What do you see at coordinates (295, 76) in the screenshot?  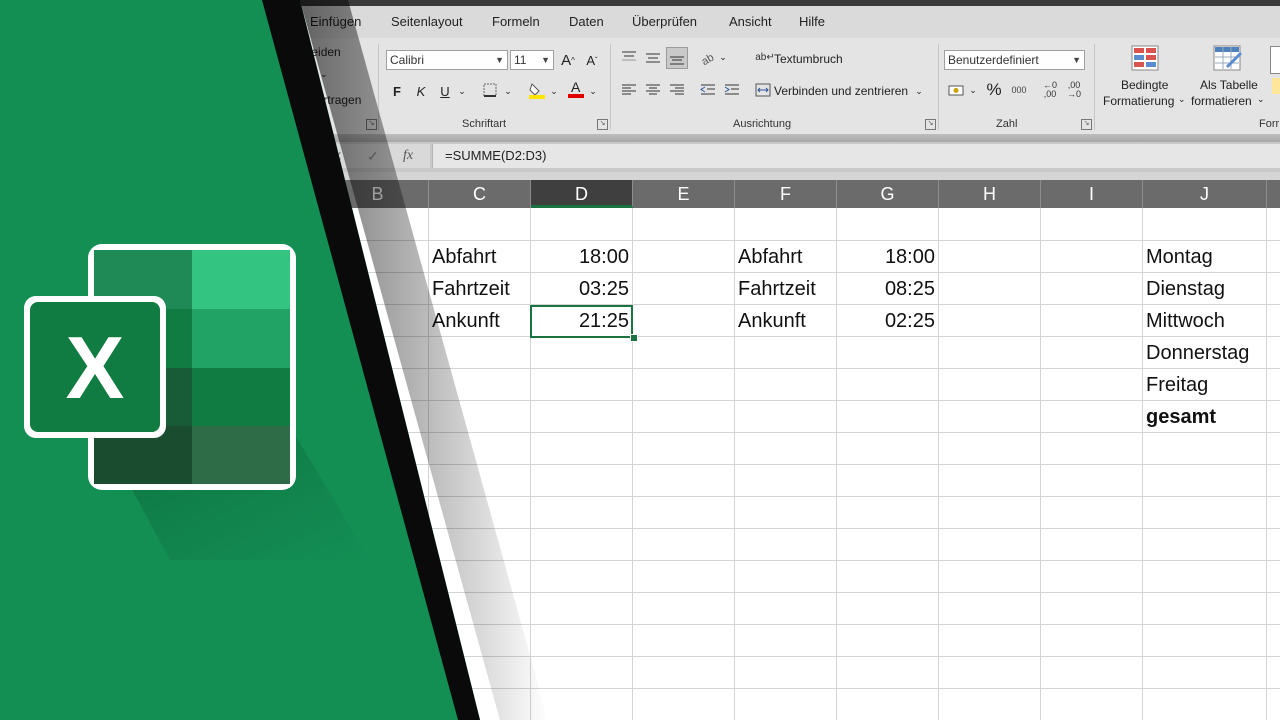 I see `copy-button: eren` at bounding box center [295, 76].